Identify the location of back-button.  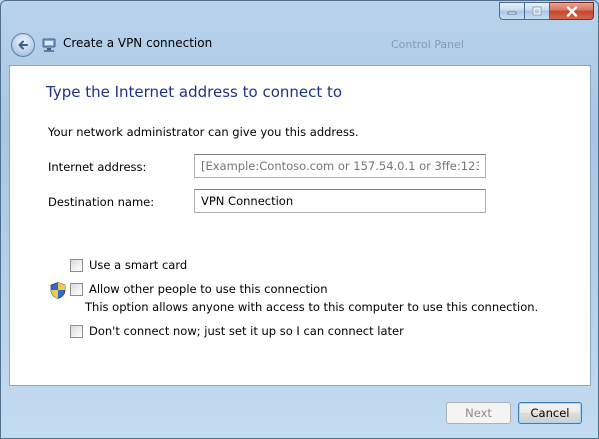
(23, 45).